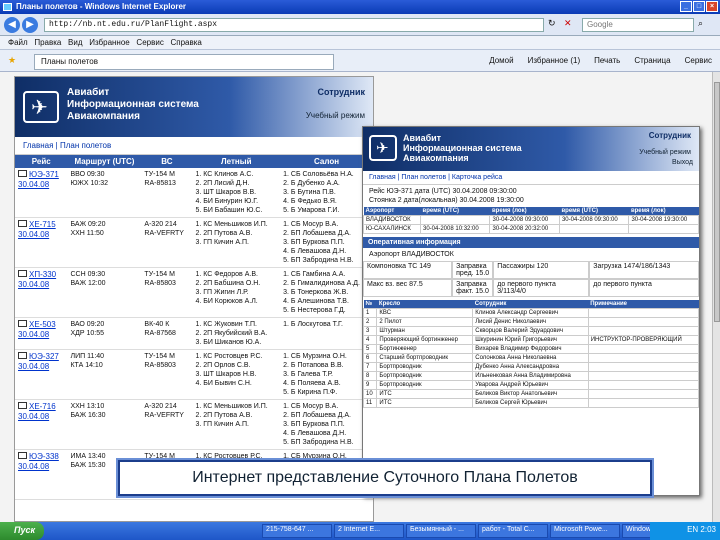 This screenshot has height=540, width=720. I want to click on route-cell: БАЖ 09:20 ХХН 11:50, so click(104, 242).